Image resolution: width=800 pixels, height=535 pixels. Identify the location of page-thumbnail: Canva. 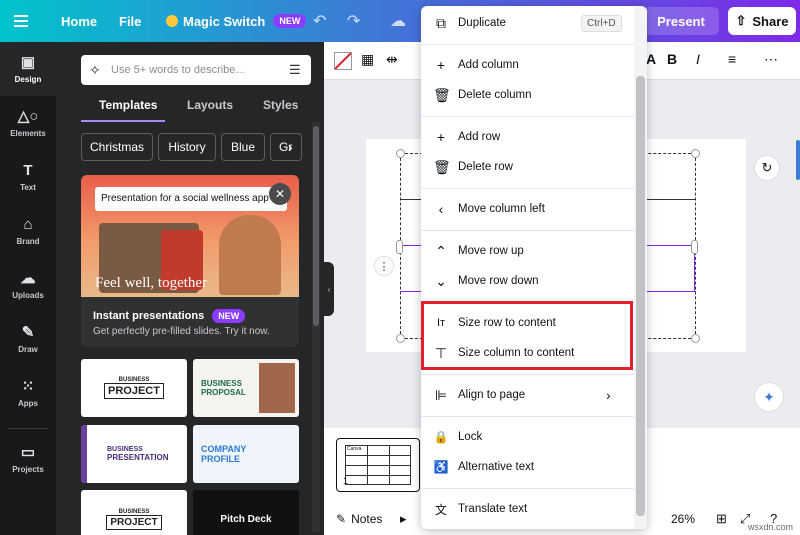
(378, 465).